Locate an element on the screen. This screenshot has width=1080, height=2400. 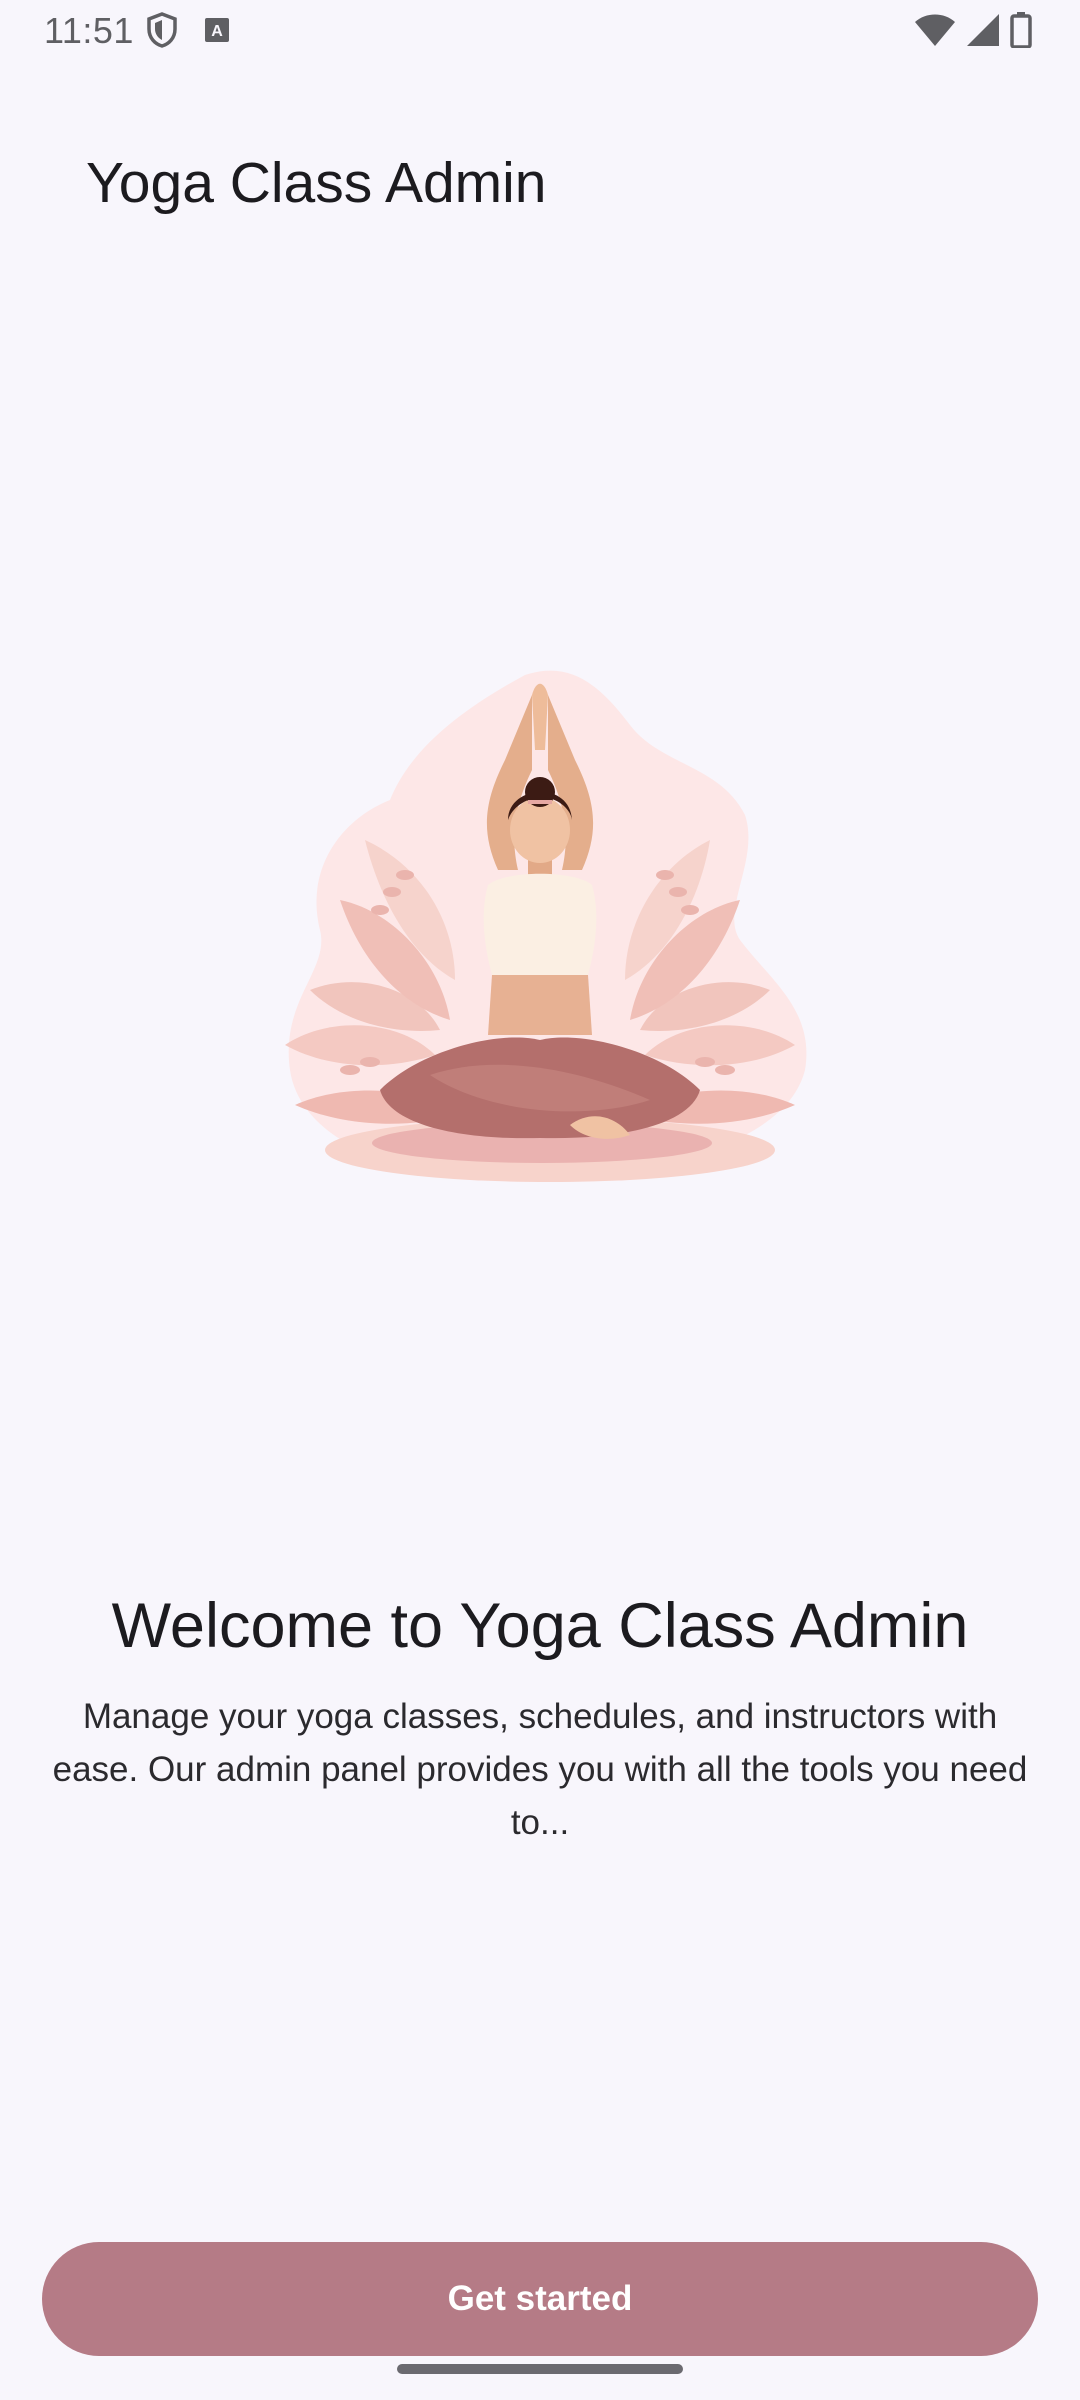
app-title: Yoga Class Admin is located at coordinates (316, 183).